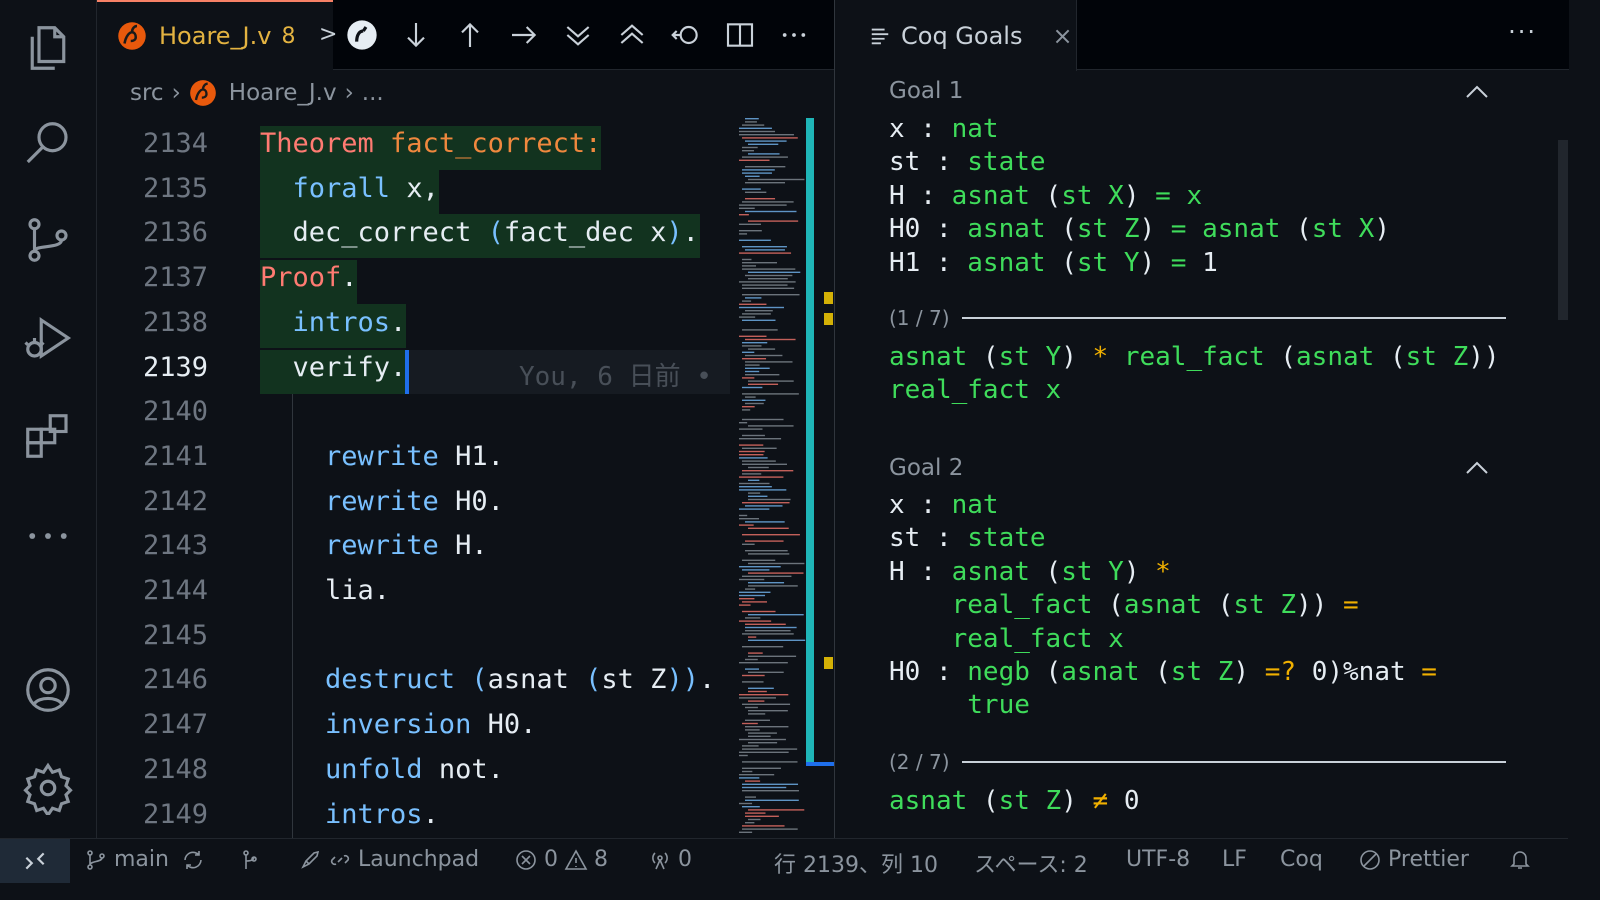 The width and height of the screenshot is (1600, 900). What do you see at coordinates (176, 635) in the screenshot?
I see `line-number: 2145` at bounding box center [176, 635].